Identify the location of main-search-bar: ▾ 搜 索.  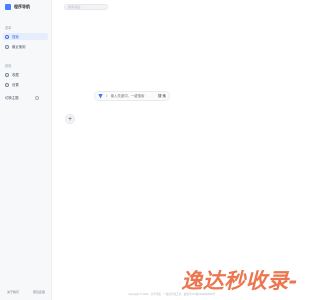
(132, 96).